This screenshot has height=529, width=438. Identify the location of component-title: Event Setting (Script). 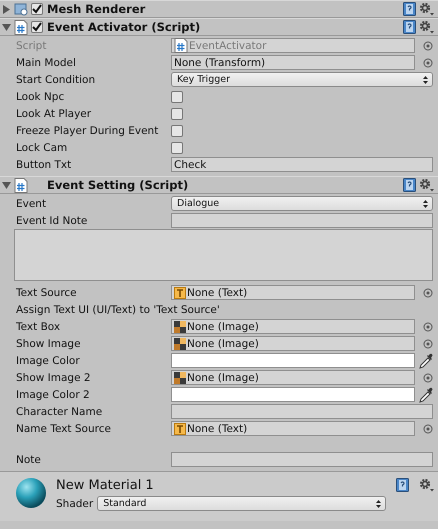
(118, 185).